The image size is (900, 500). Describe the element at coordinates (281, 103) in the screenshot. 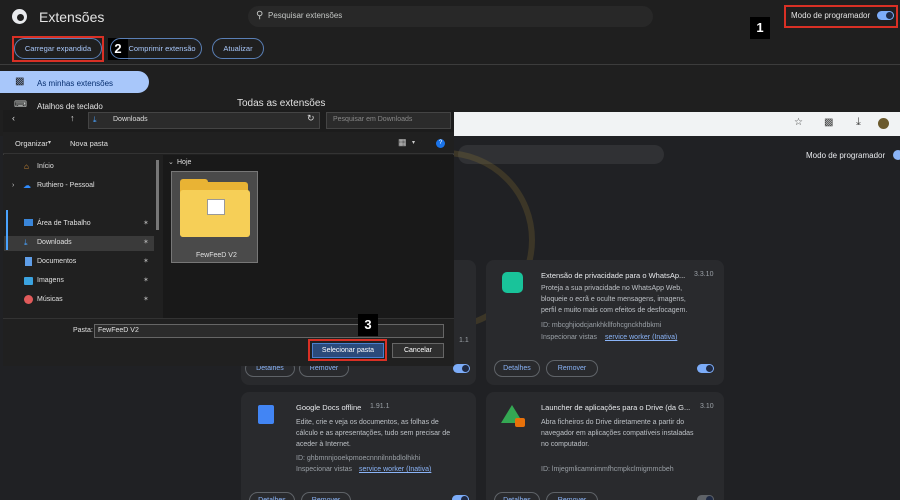

I see `section-heading: Todas as extensões` at that location.